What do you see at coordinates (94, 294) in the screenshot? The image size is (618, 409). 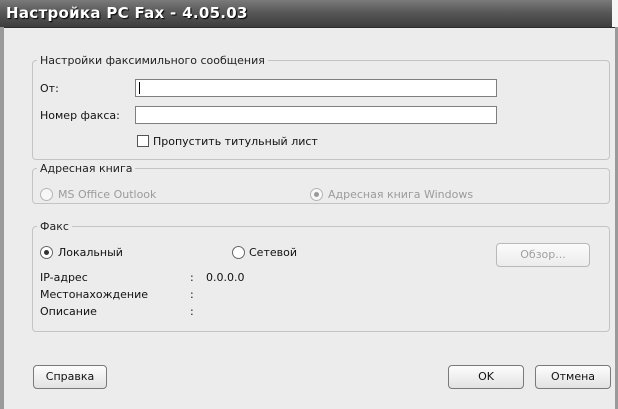 I see `location-label: Местонахождение` at bounding box center [94, 294].